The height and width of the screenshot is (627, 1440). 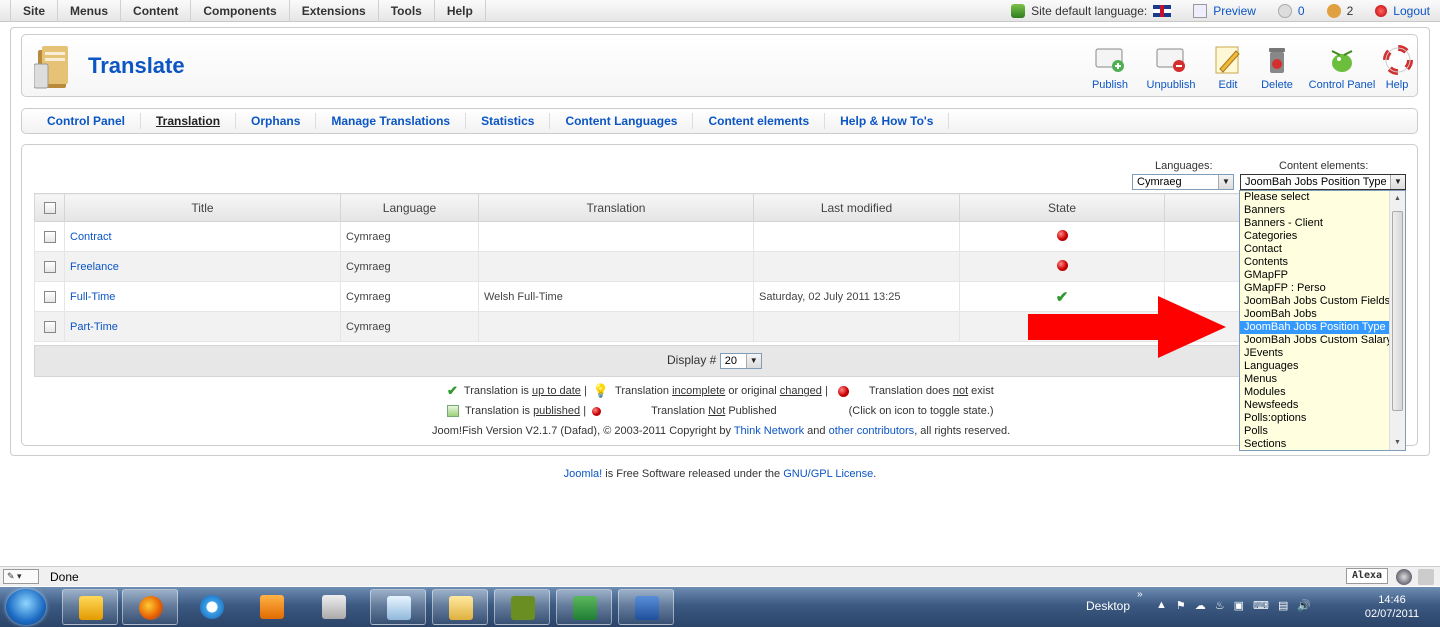 I want to click on status-tool-dropdown: ✎ ▾, so click(x=21, y=576).